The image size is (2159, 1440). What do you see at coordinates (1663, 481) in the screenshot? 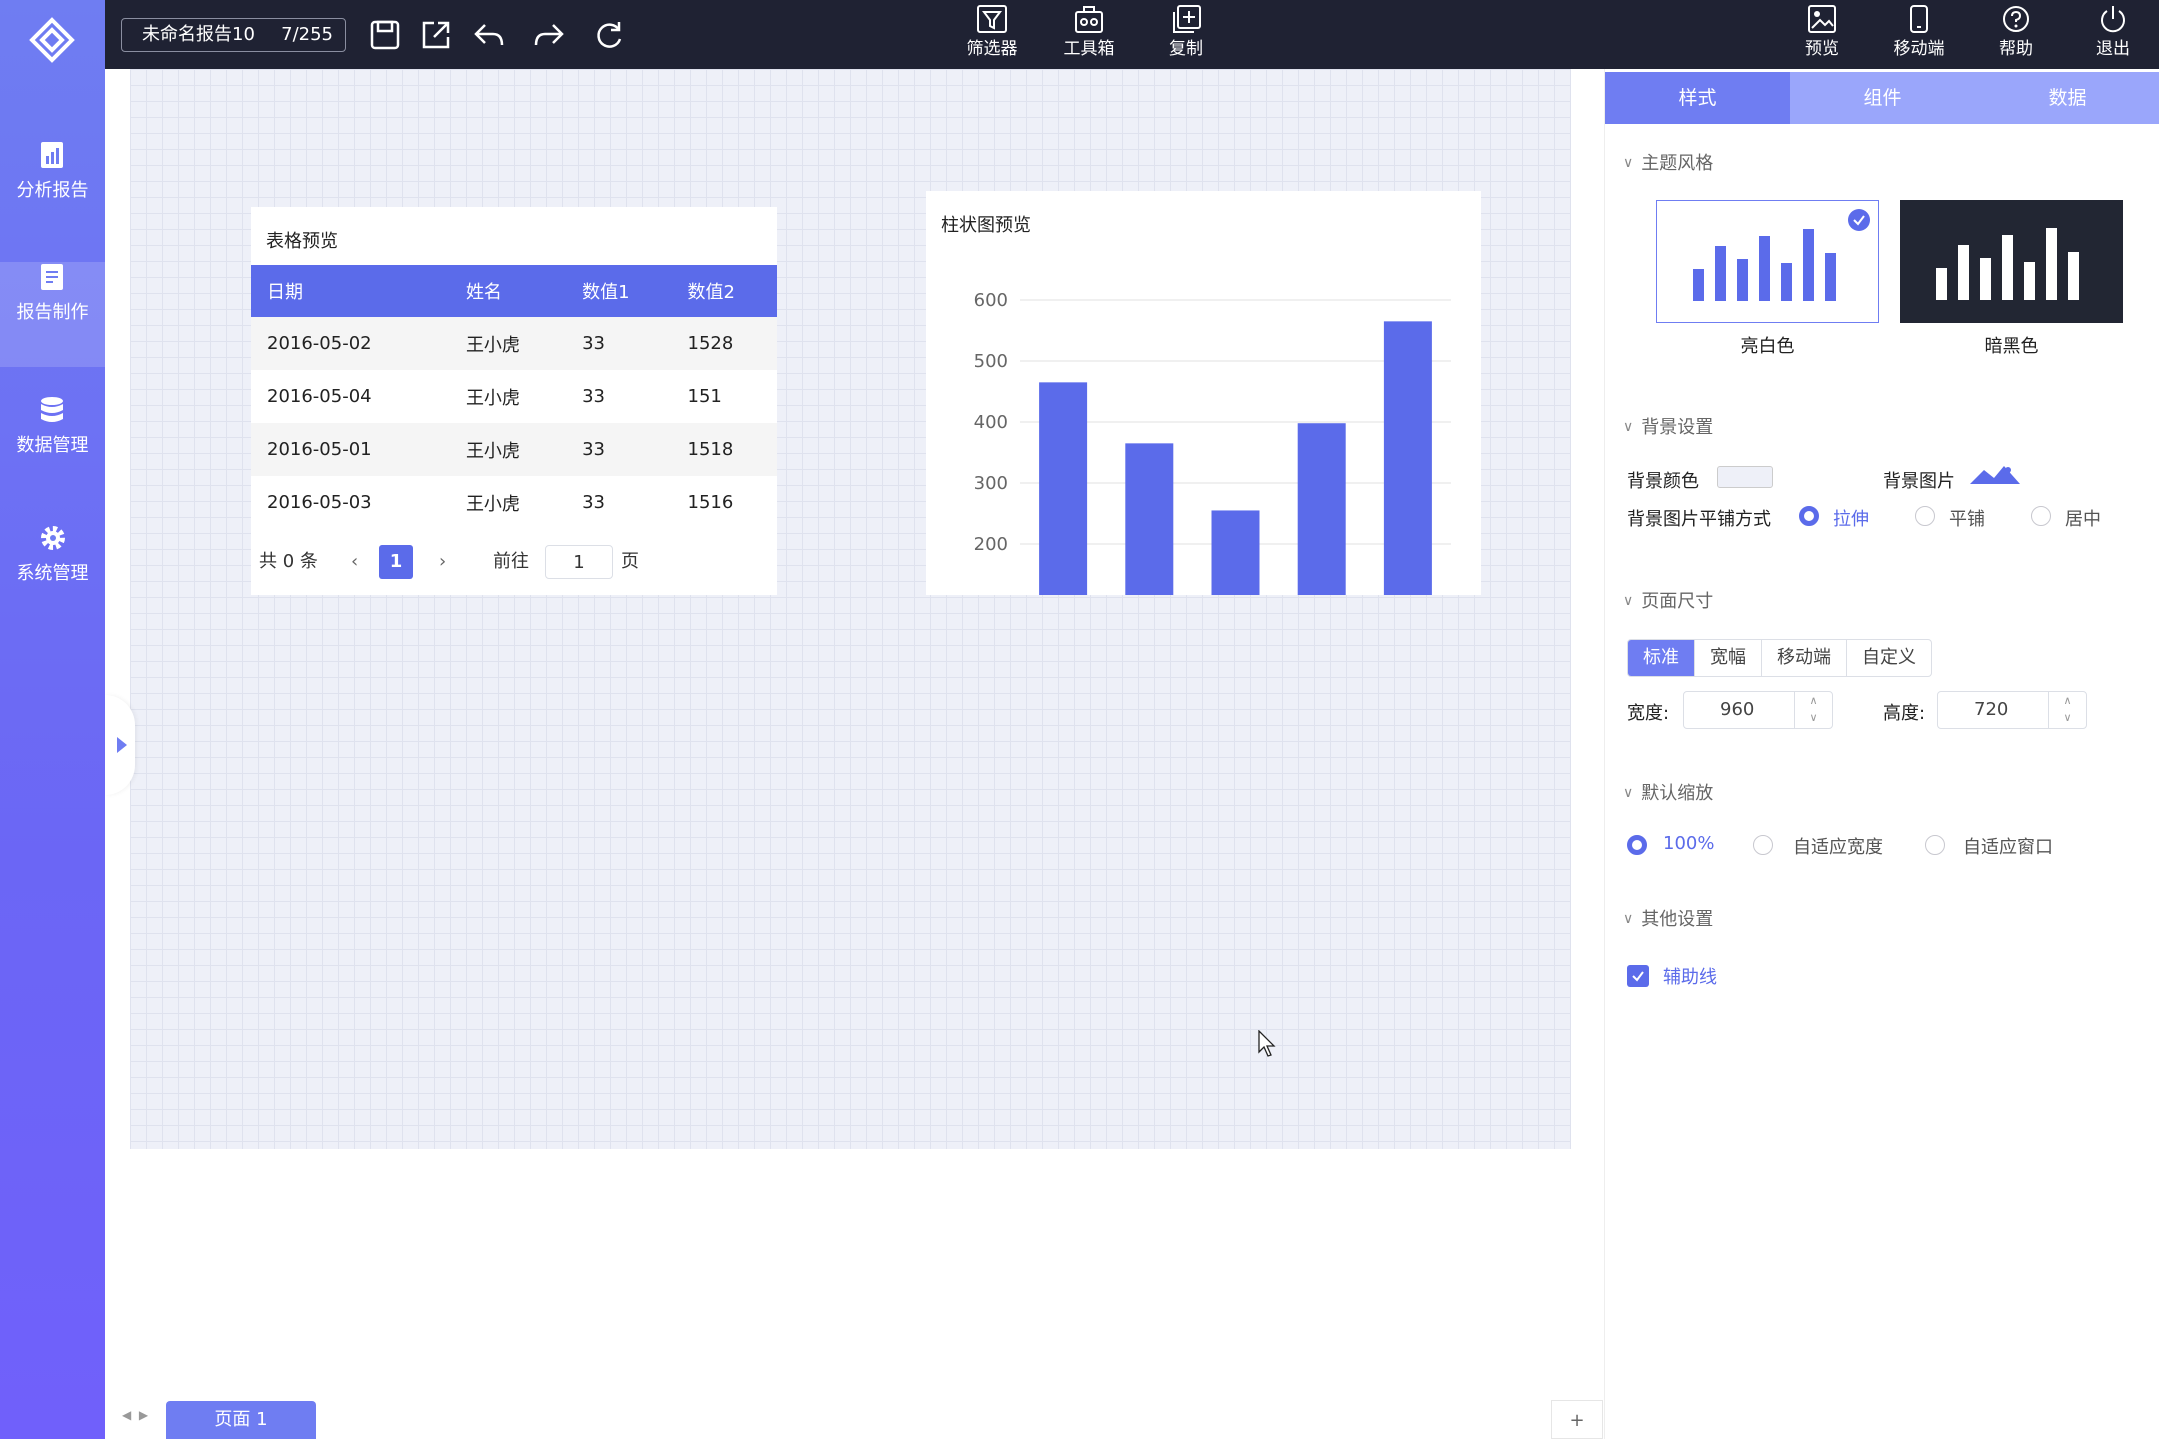
I see `bg-color-label: 背景颜色` at bounding box center [1663, 481].